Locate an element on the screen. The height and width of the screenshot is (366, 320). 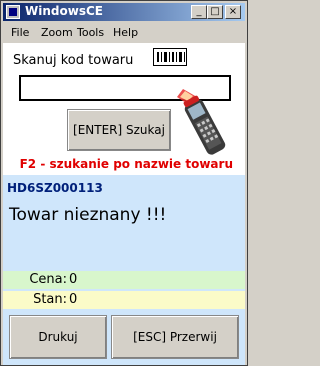
search-button: [ENTER] Szukaj is located at coordinates (119, 130).